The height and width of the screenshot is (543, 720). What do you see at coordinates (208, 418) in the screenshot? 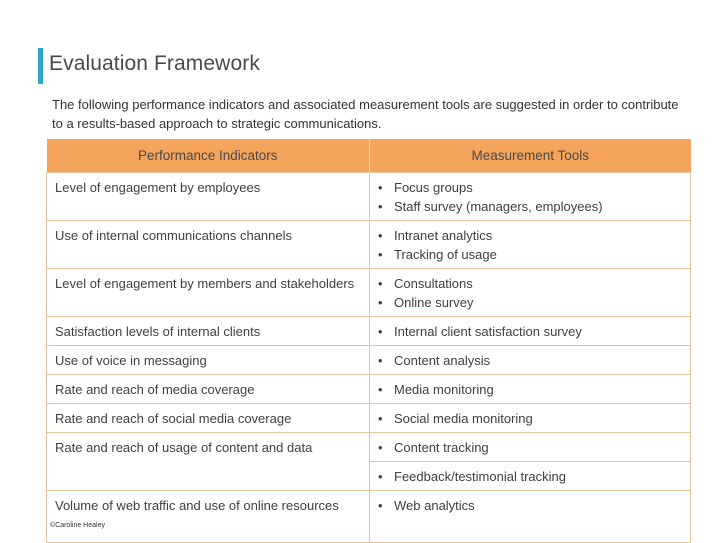
I see `indicator-cell: Rate and reach of social media coverage` at bounding box center [208, 418].